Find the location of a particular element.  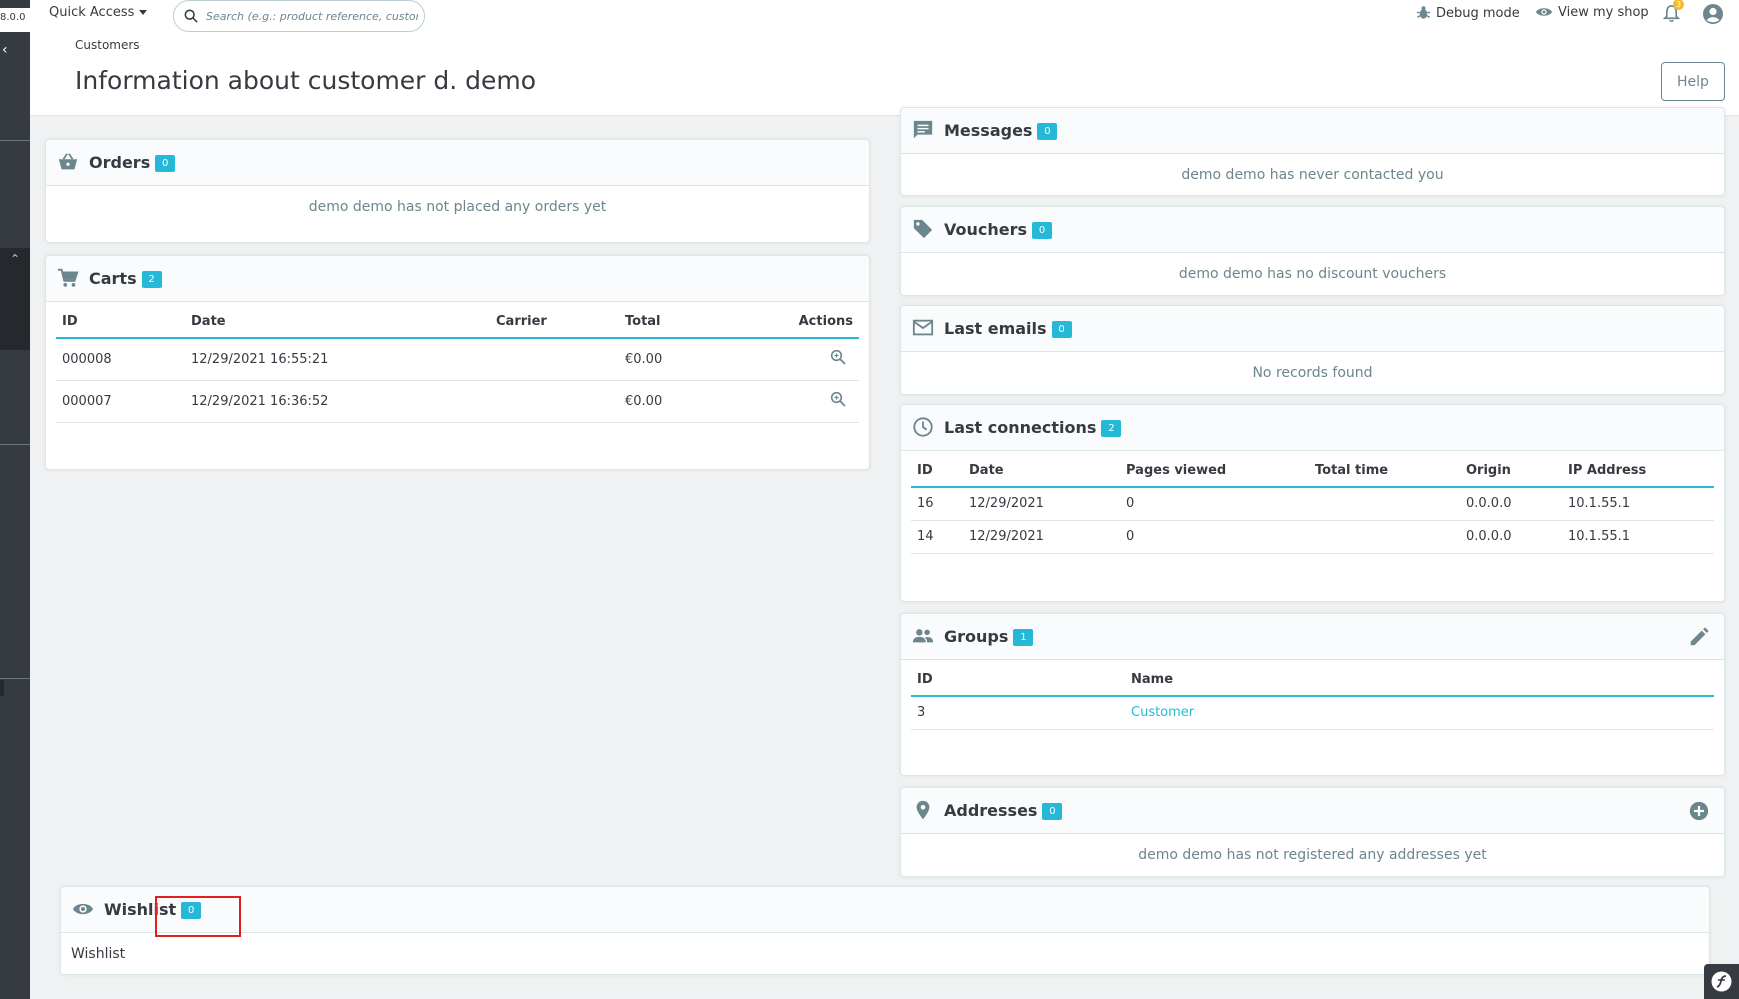

col-pages: Pages viewed is located at coordinates (1214, 469).